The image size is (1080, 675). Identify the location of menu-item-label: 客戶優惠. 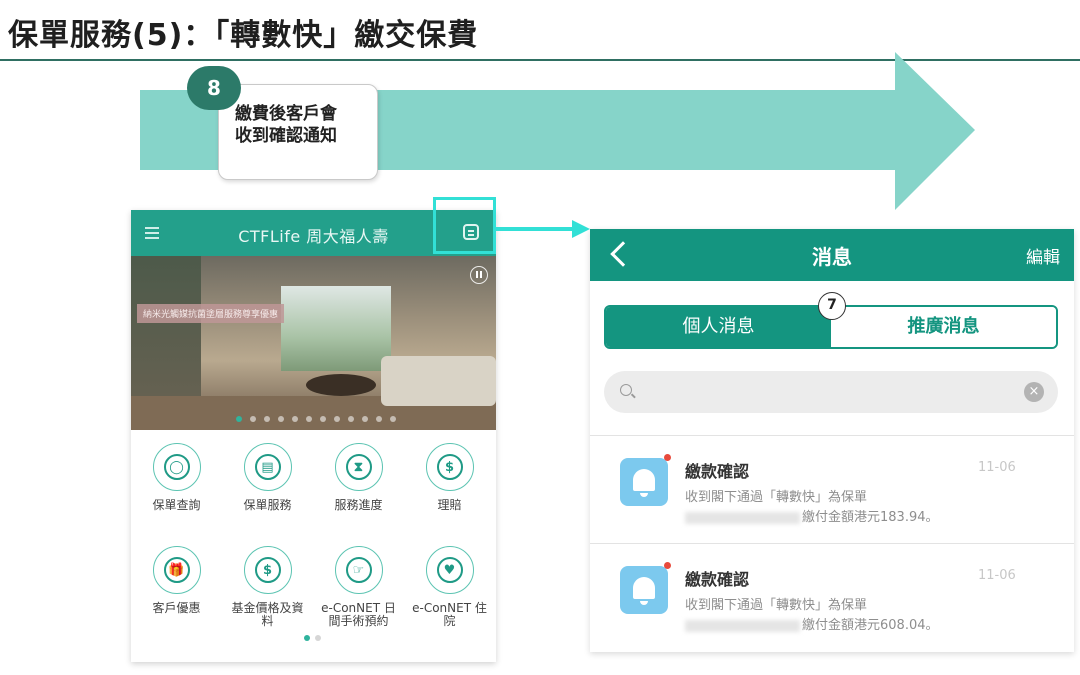
(176, 608).